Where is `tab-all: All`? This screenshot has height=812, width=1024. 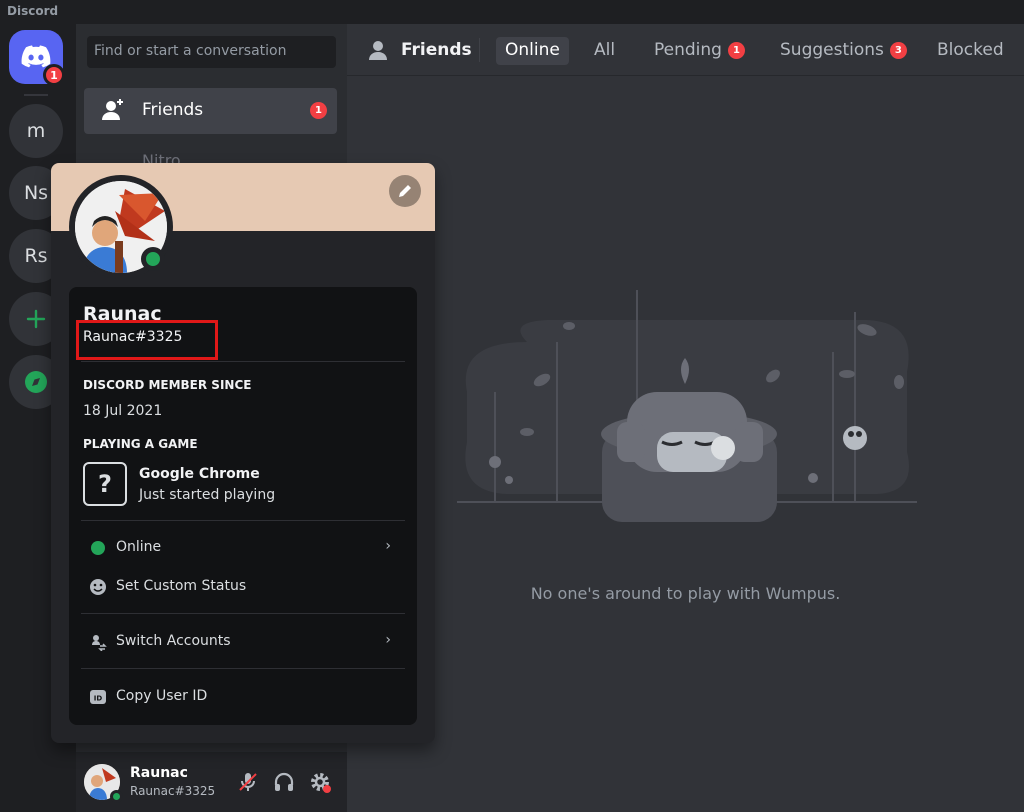
tab-all: All is located at coordinates (604, 51).